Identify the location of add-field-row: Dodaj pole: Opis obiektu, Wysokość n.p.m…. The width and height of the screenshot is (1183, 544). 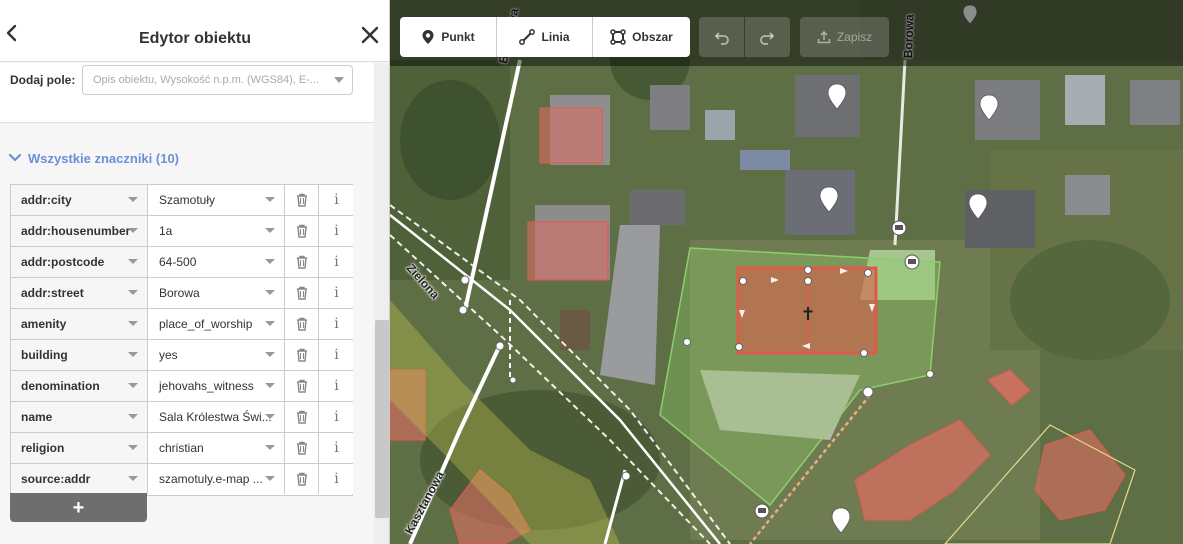
(187, 93).